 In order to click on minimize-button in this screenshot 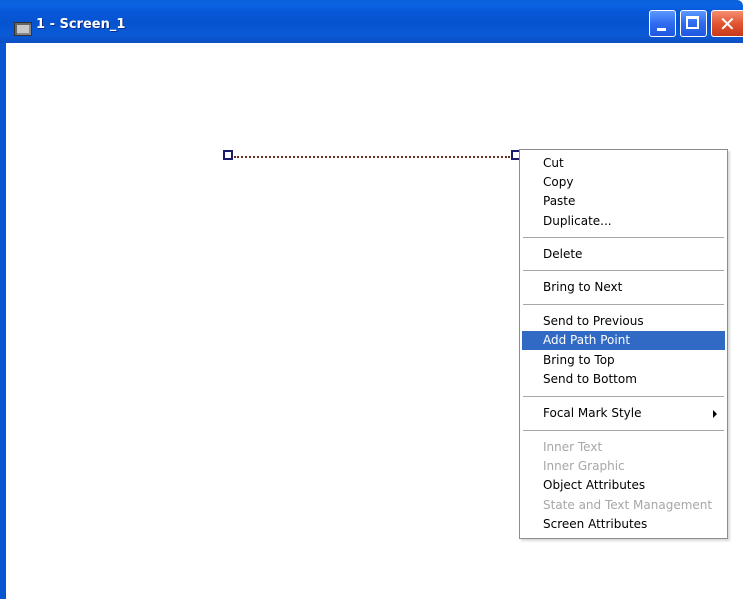, I will do `click(662, 23)`.